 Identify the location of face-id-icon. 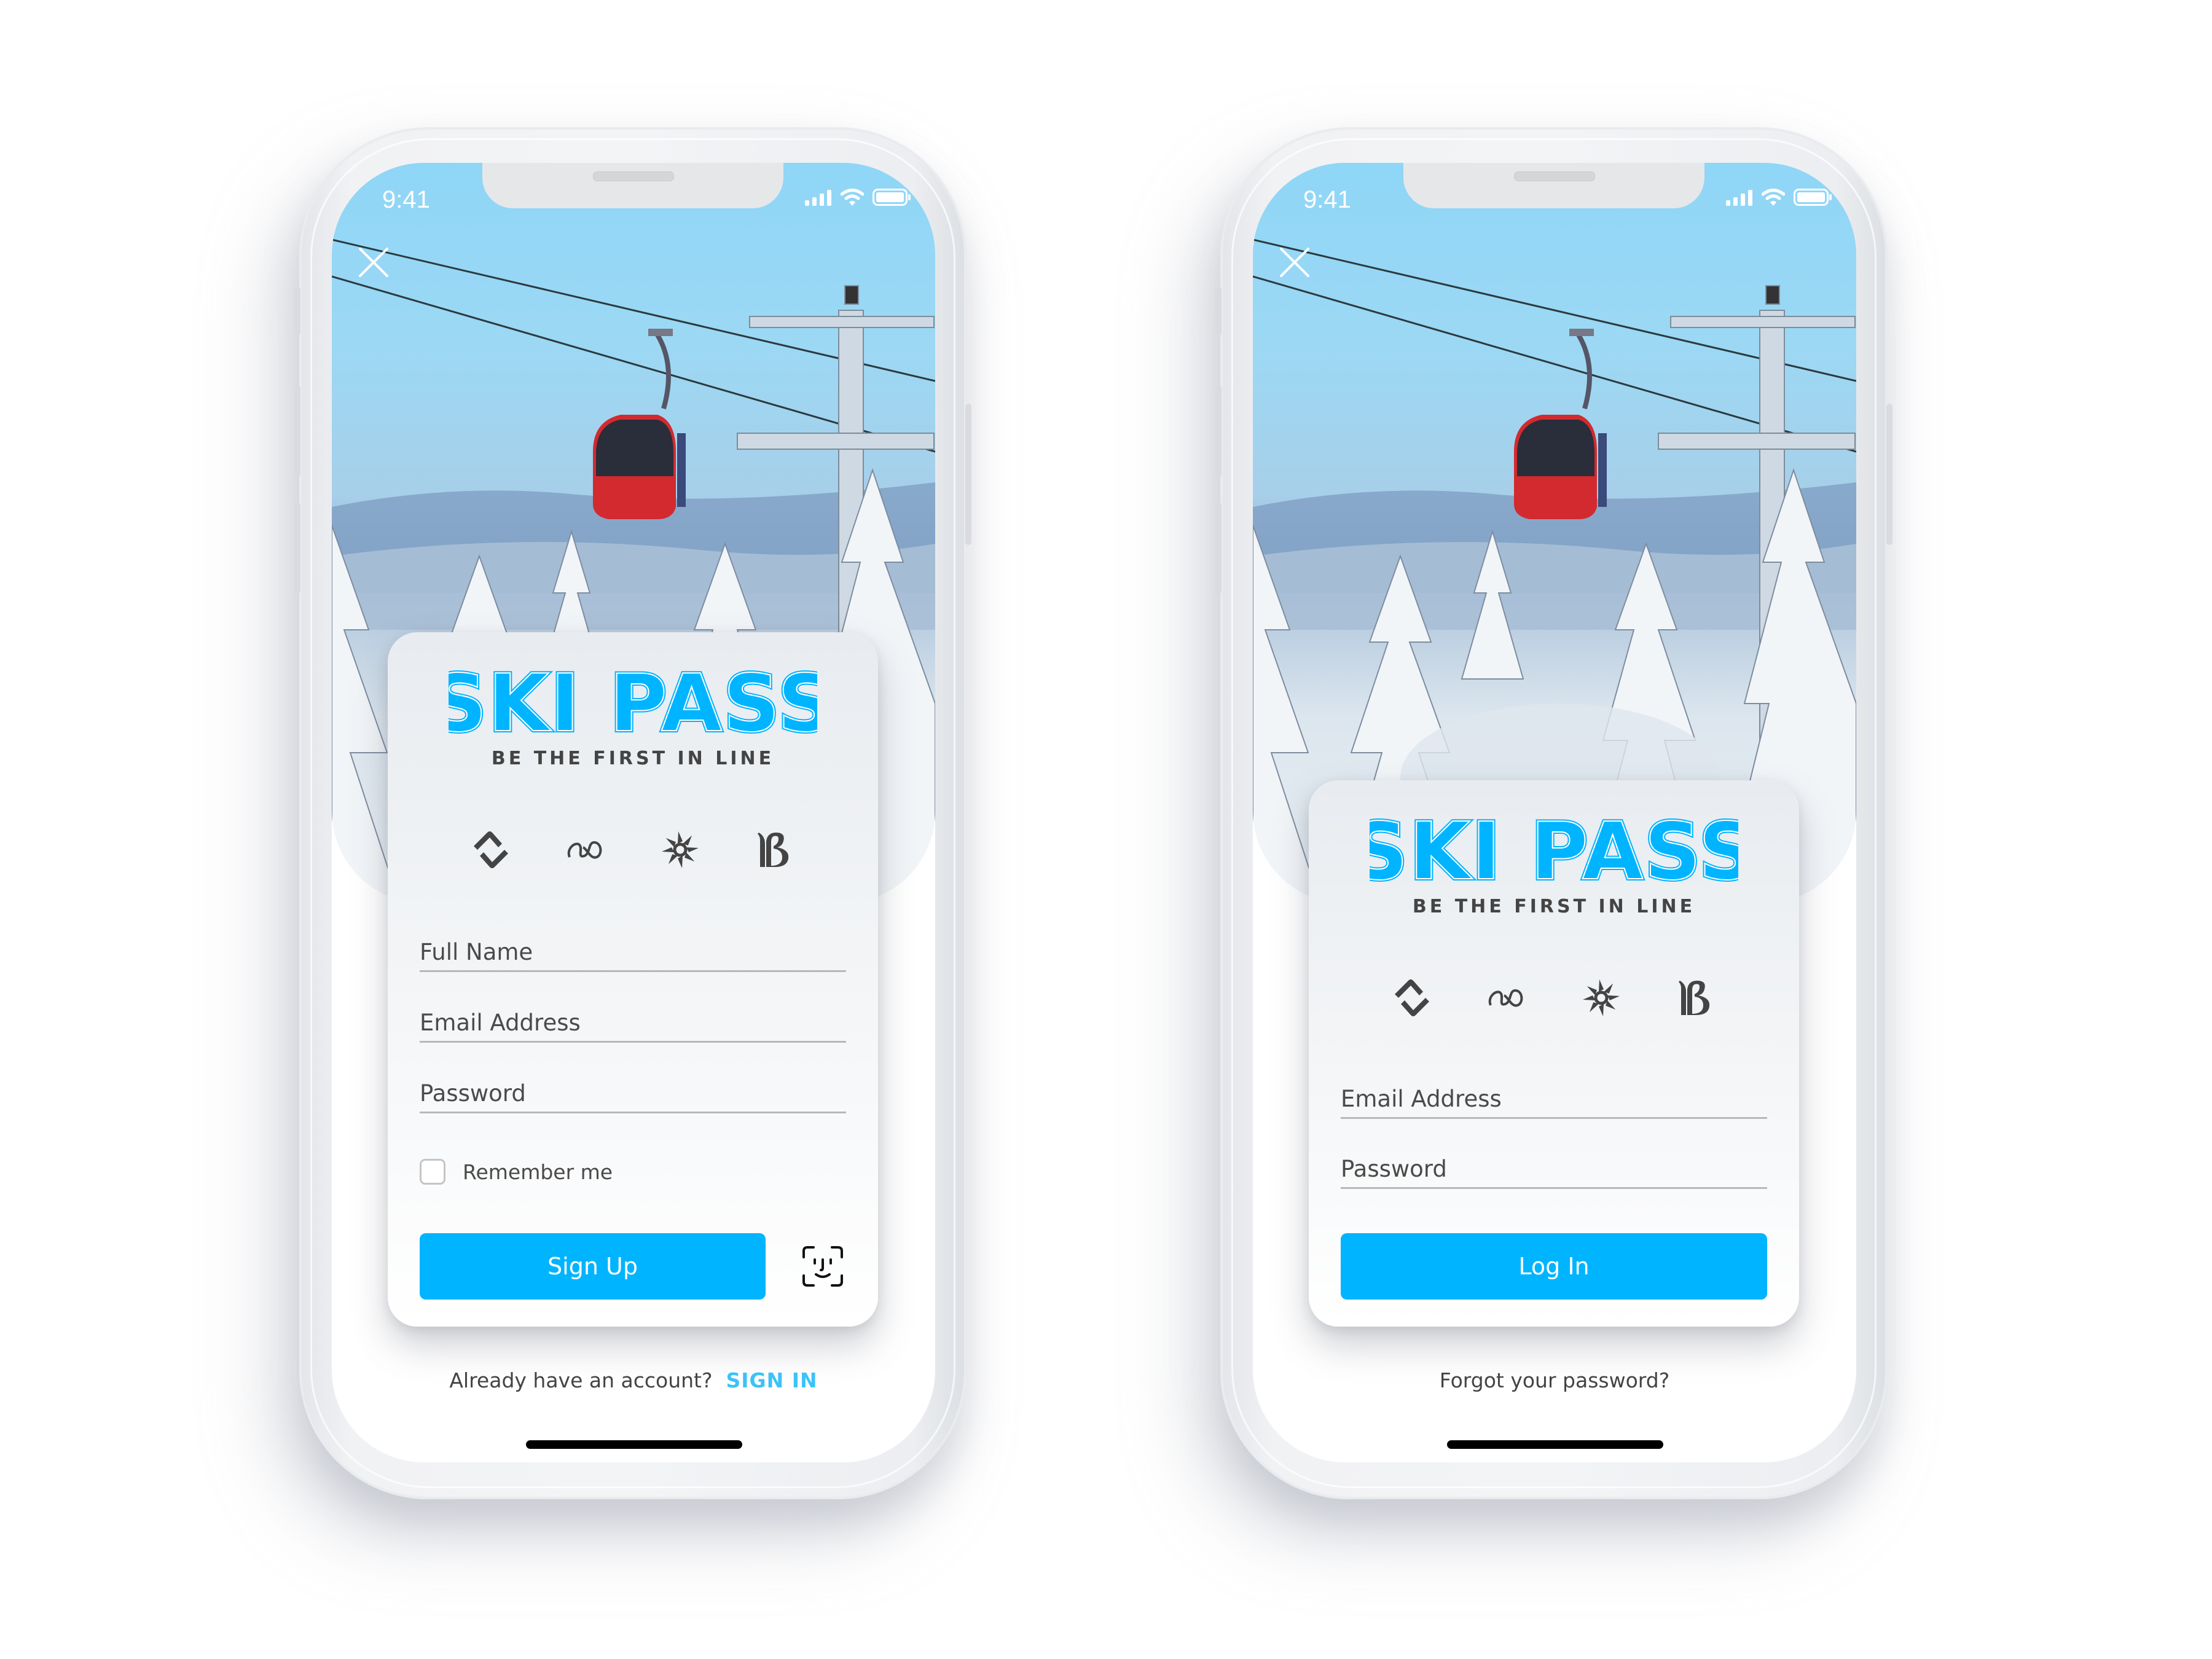
(822, 1266).